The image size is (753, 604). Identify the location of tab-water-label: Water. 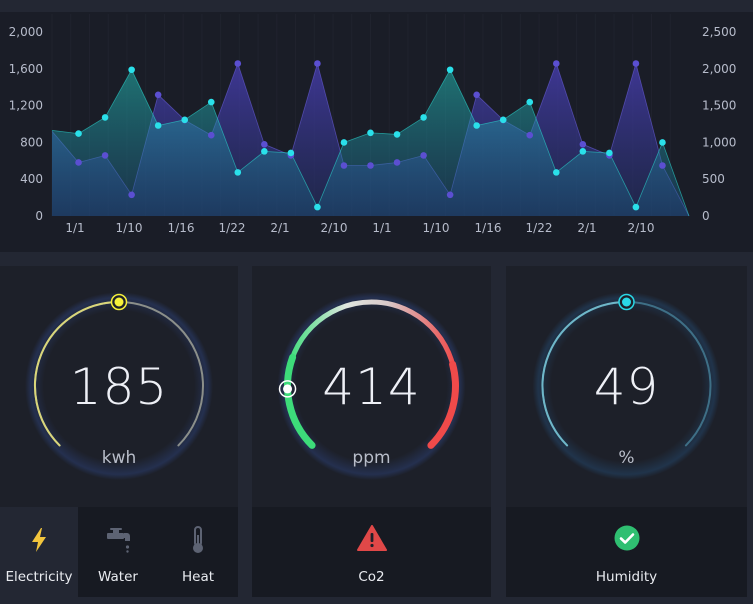
(118, 577).